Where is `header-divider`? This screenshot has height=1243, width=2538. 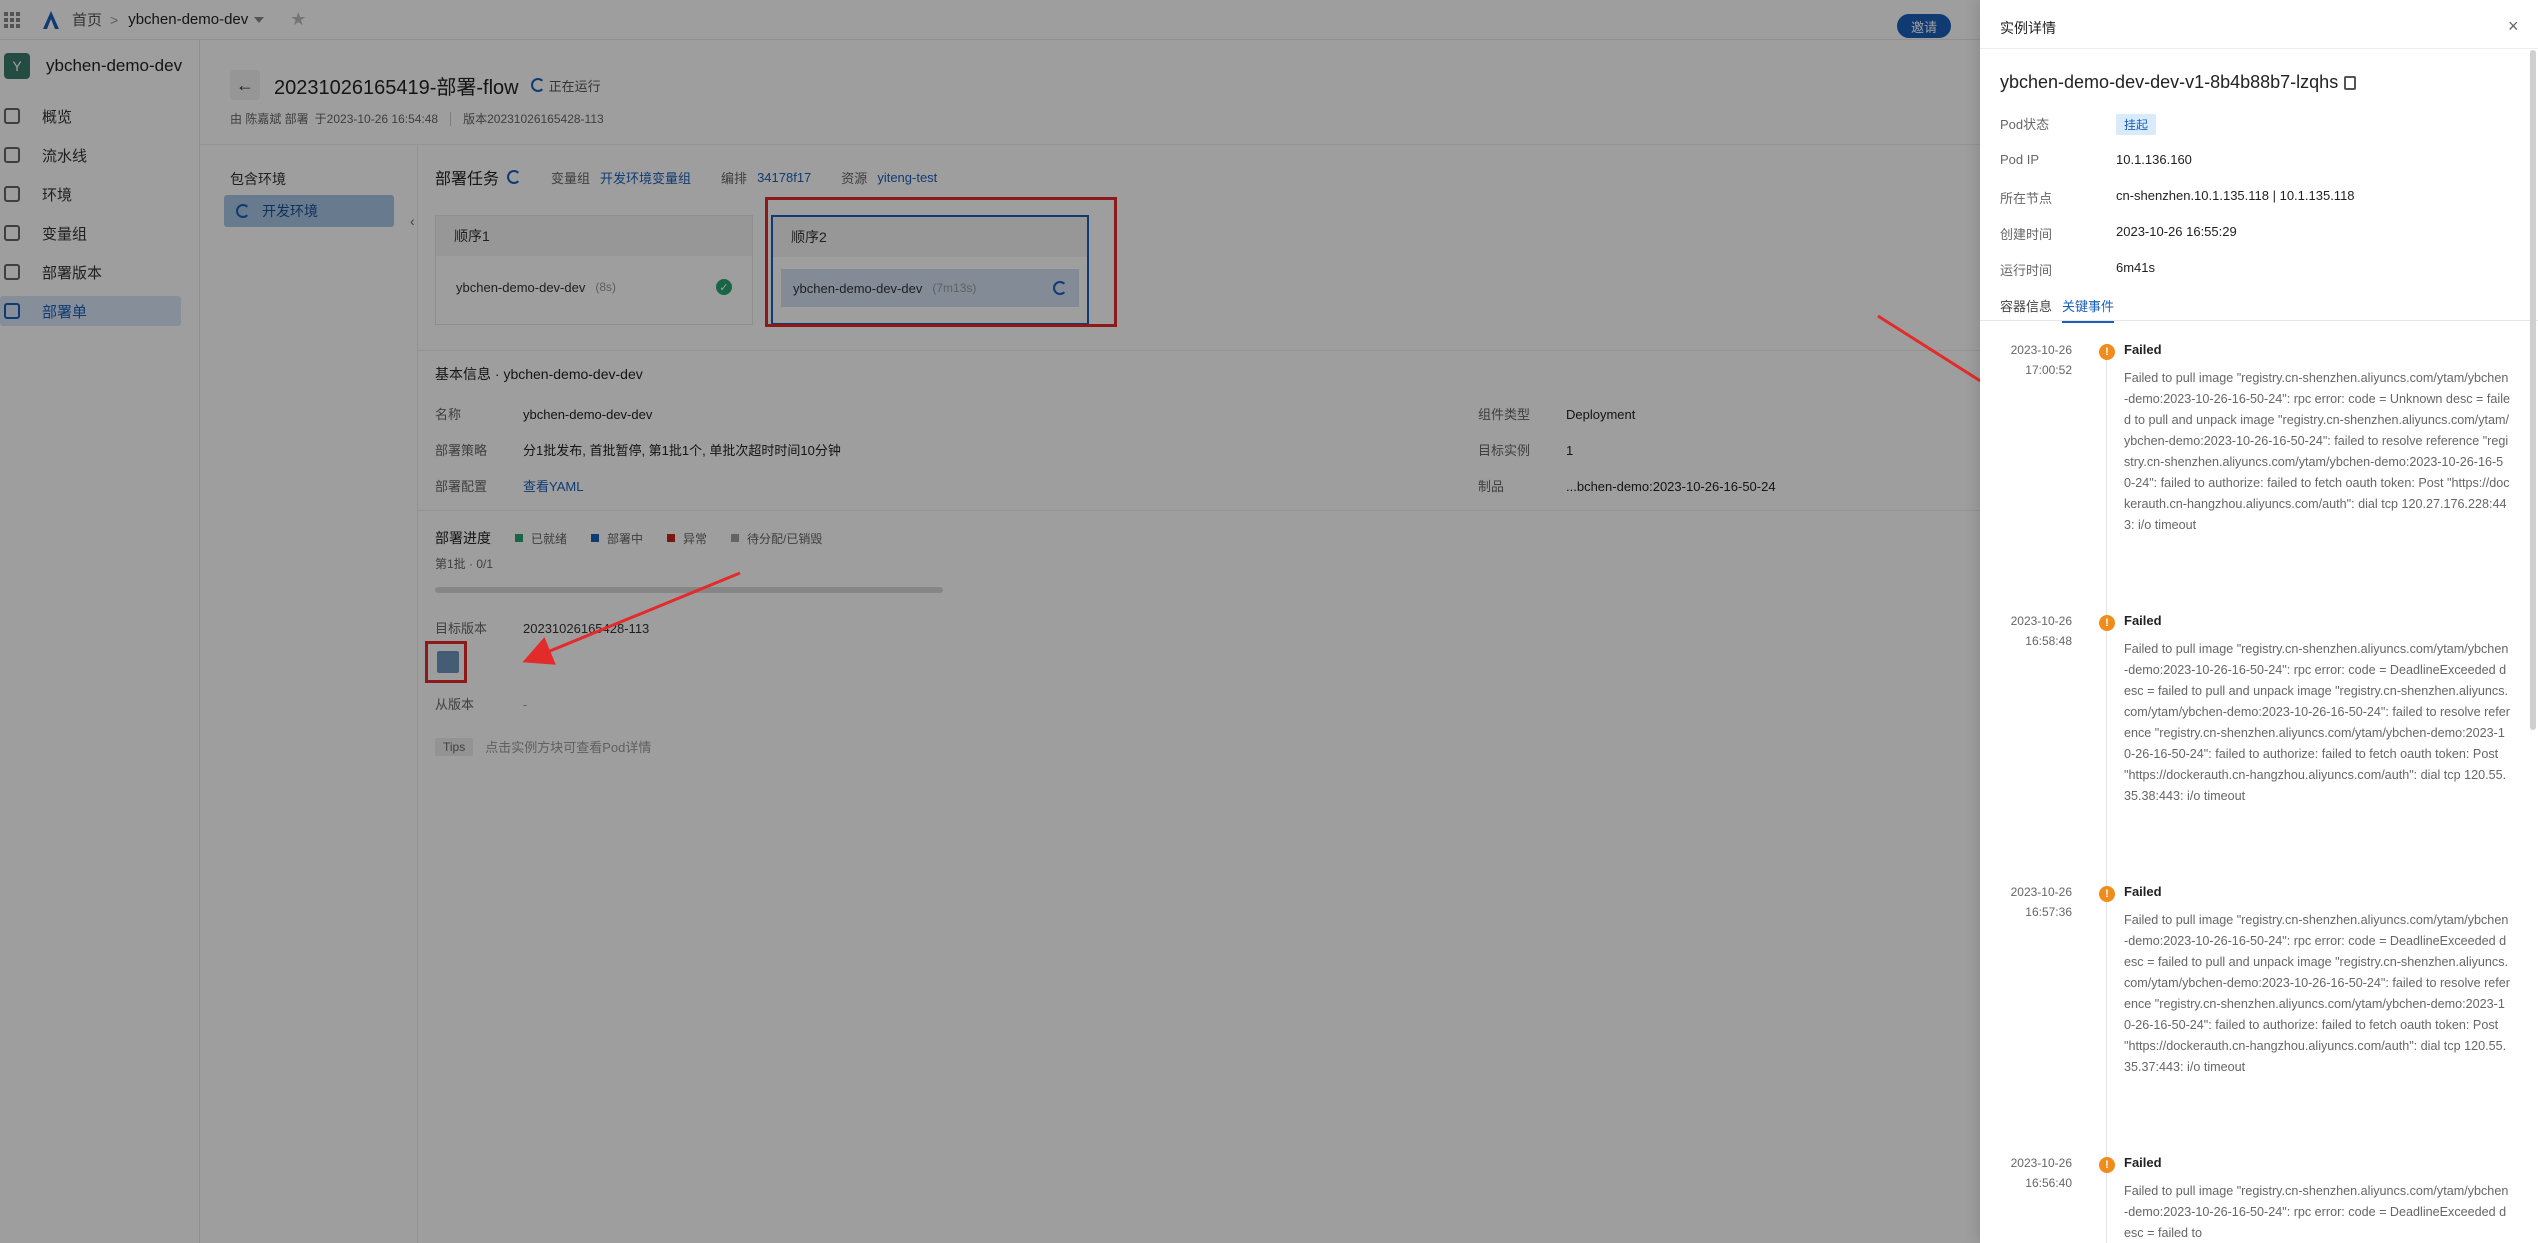 header-divider is located at coordinates (1090, 144).